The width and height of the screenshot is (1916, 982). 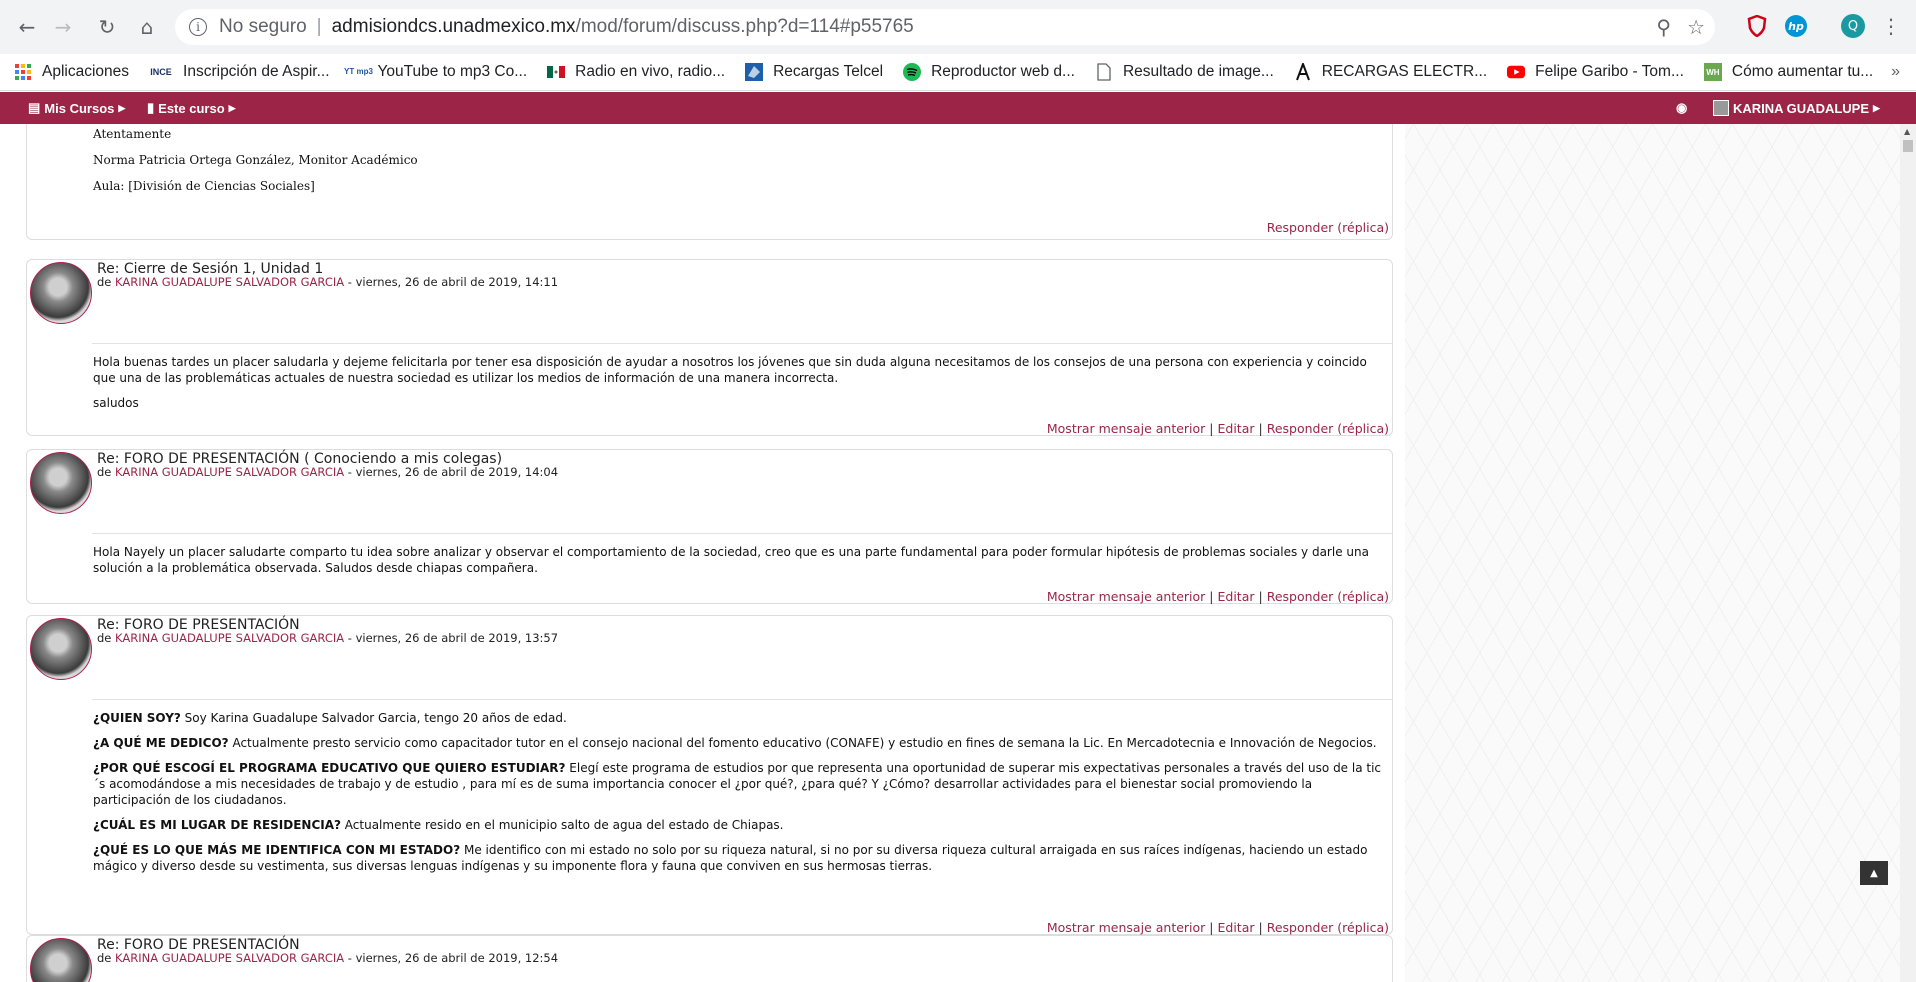 I want to click on home-icon: ⌂, so click(x=147, y=27).